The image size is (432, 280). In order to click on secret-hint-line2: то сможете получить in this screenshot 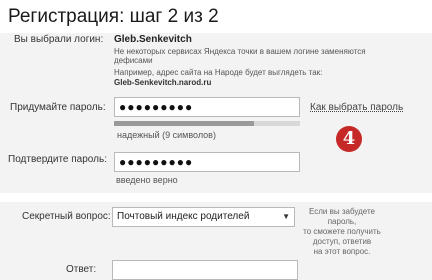, I will do `click(342, 231)`.